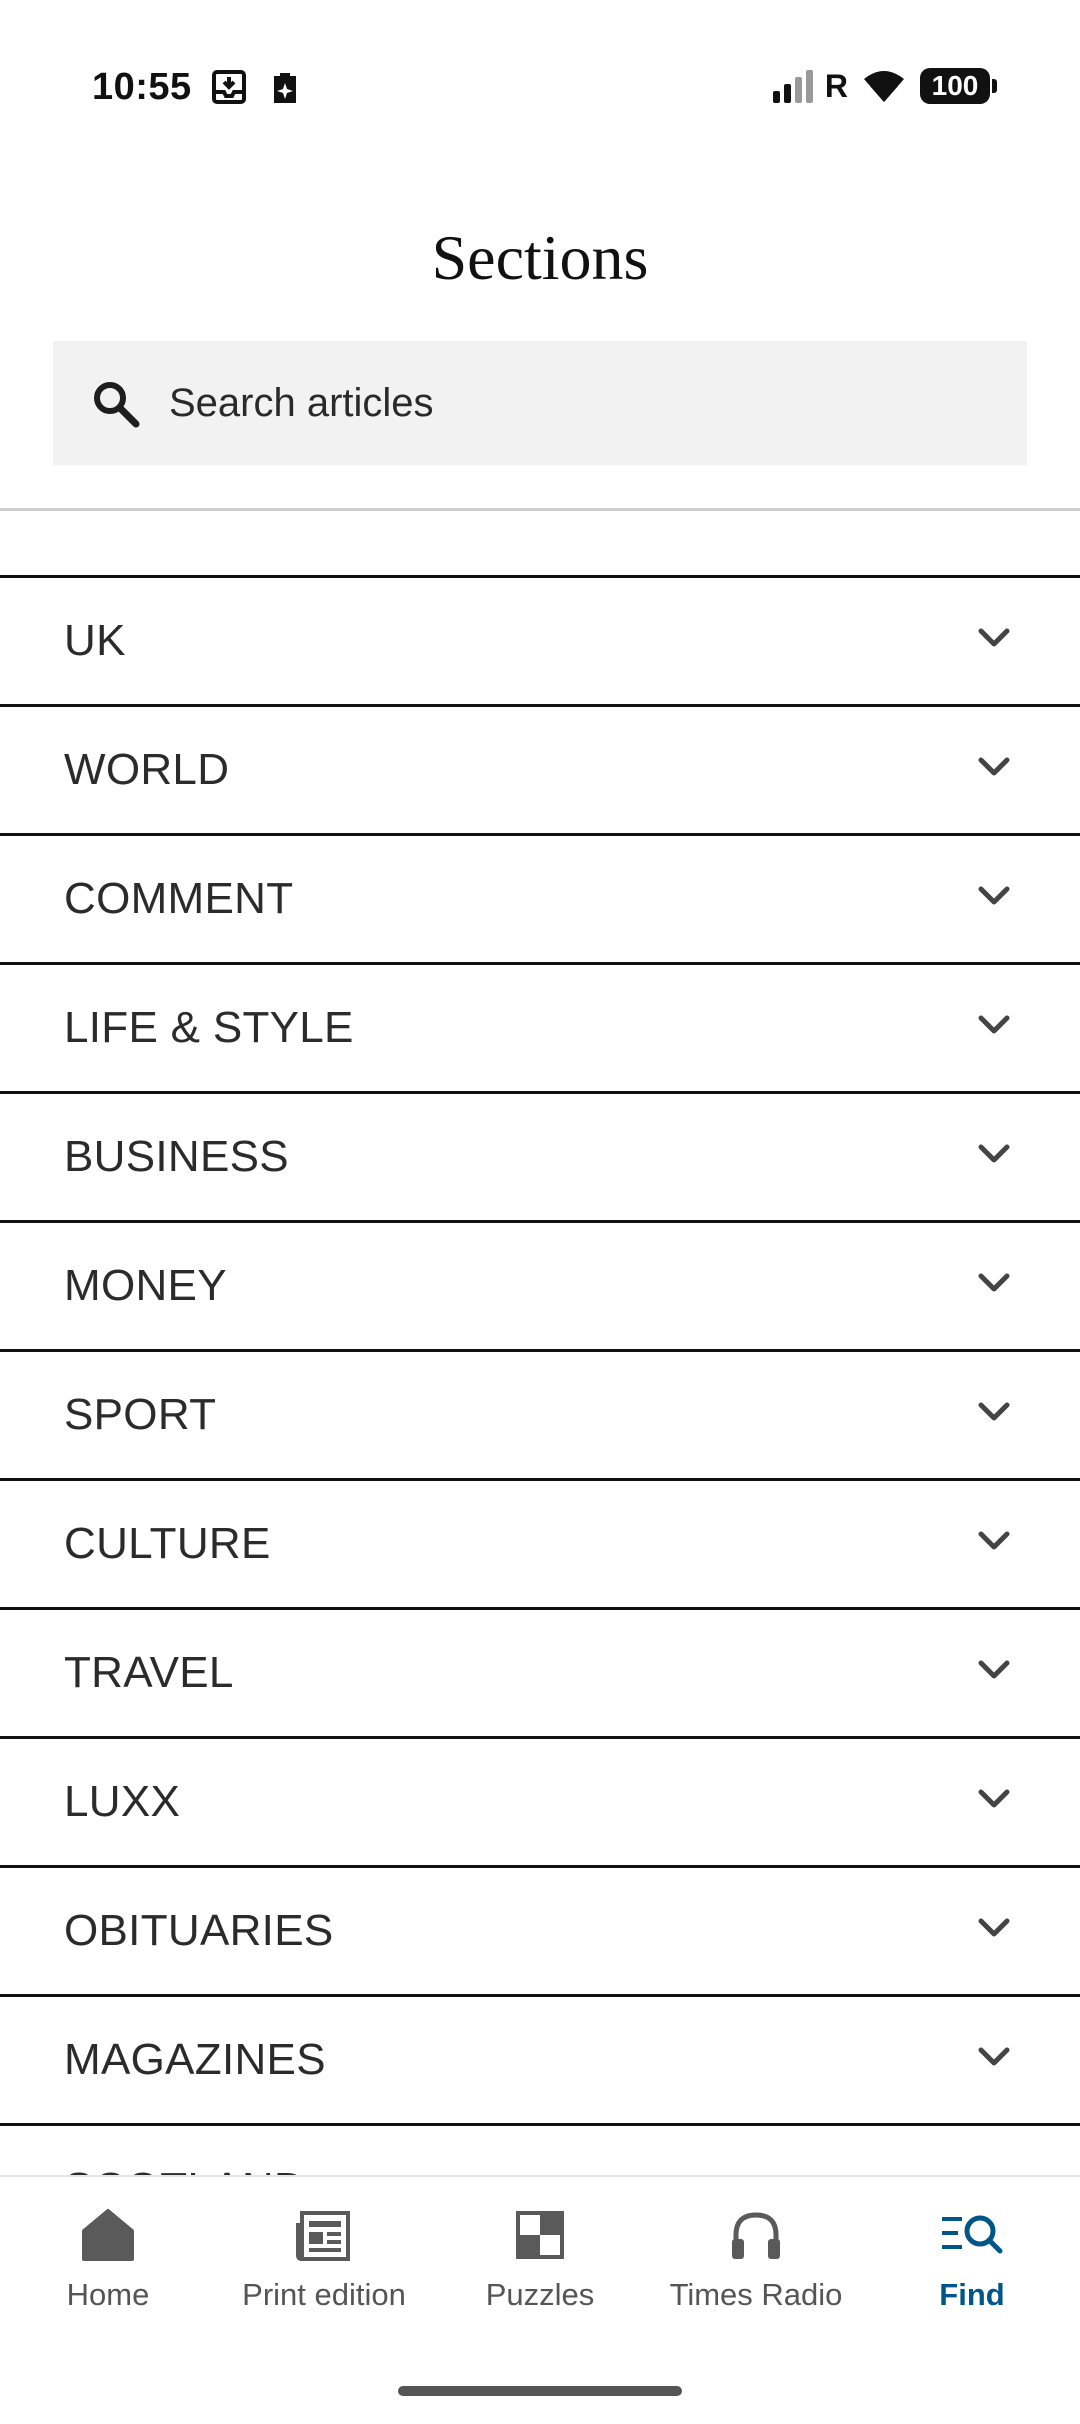  I want to click on section-row: UK, so click(540, 642).